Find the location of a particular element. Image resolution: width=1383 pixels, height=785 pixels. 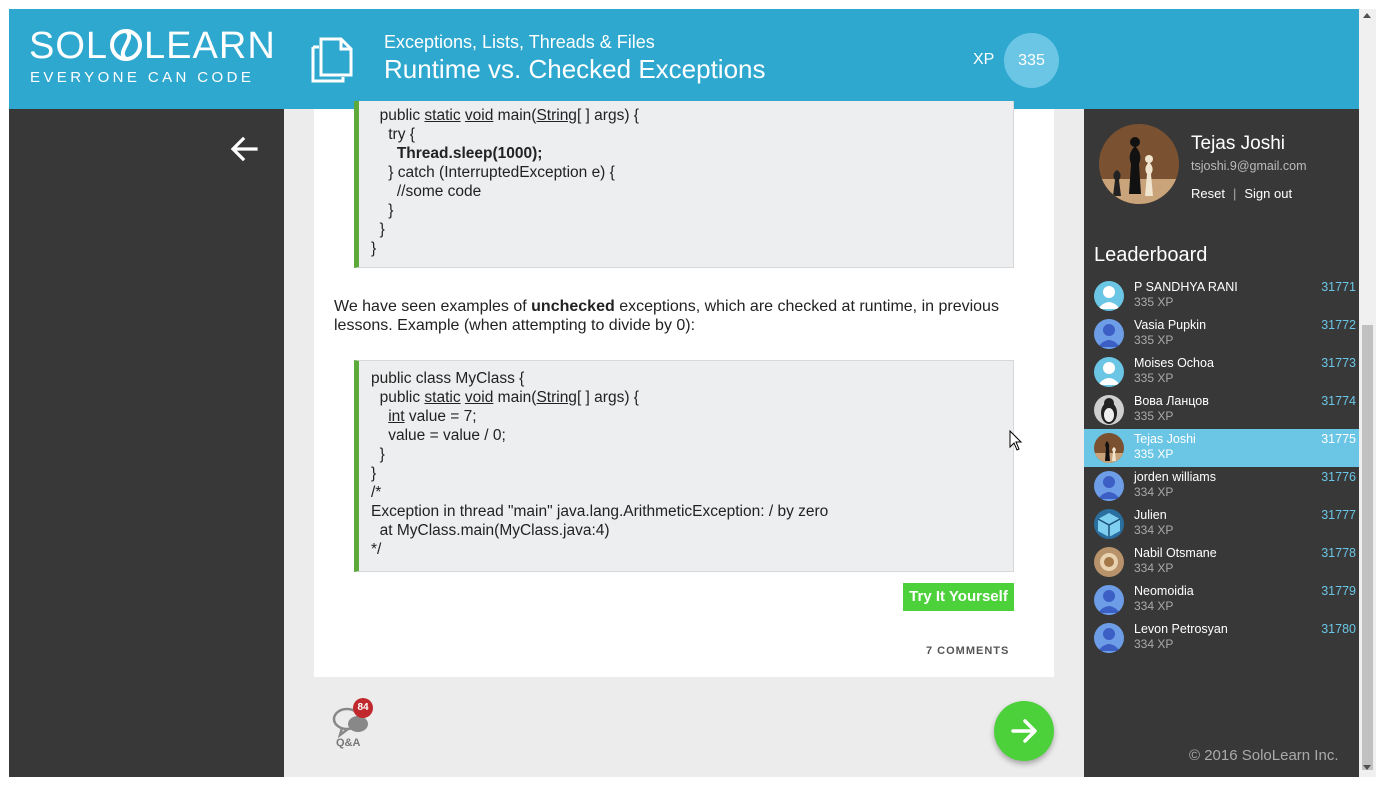

copyright: © 2016 SoloLearn Inc. is located at coordinates (1264, 755).